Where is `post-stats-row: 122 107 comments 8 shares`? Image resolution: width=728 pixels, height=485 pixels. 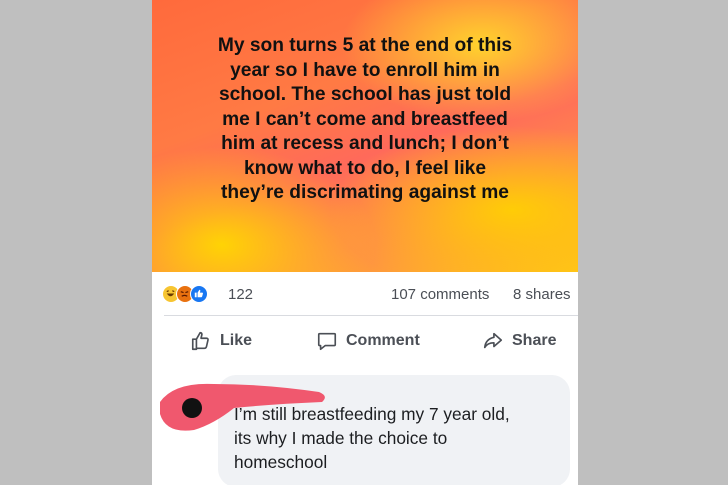 post-stats-row: 122 107 comments 8 shares is located at coordinates (365, 295).